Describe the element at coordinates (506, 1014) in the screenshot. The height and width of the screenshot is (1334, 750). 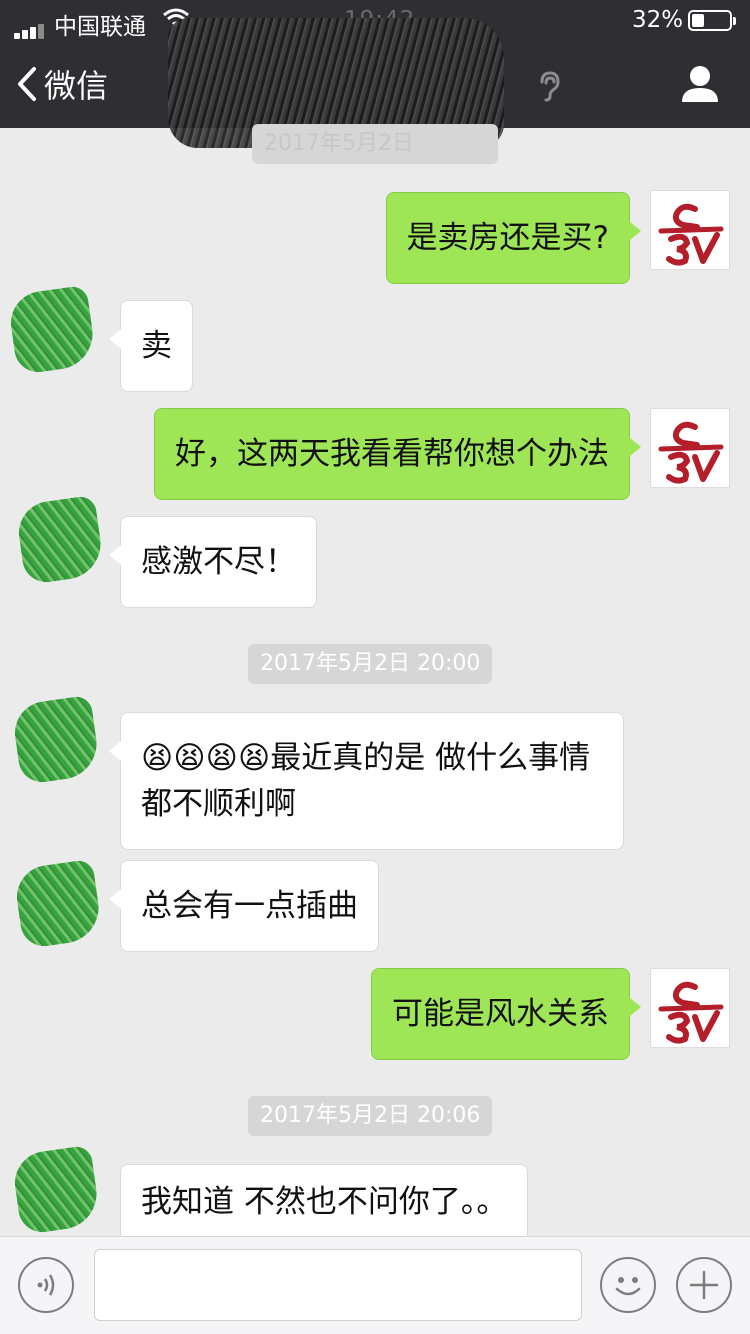
I see `message-bubble-self: 可能是风水关系` at that location.